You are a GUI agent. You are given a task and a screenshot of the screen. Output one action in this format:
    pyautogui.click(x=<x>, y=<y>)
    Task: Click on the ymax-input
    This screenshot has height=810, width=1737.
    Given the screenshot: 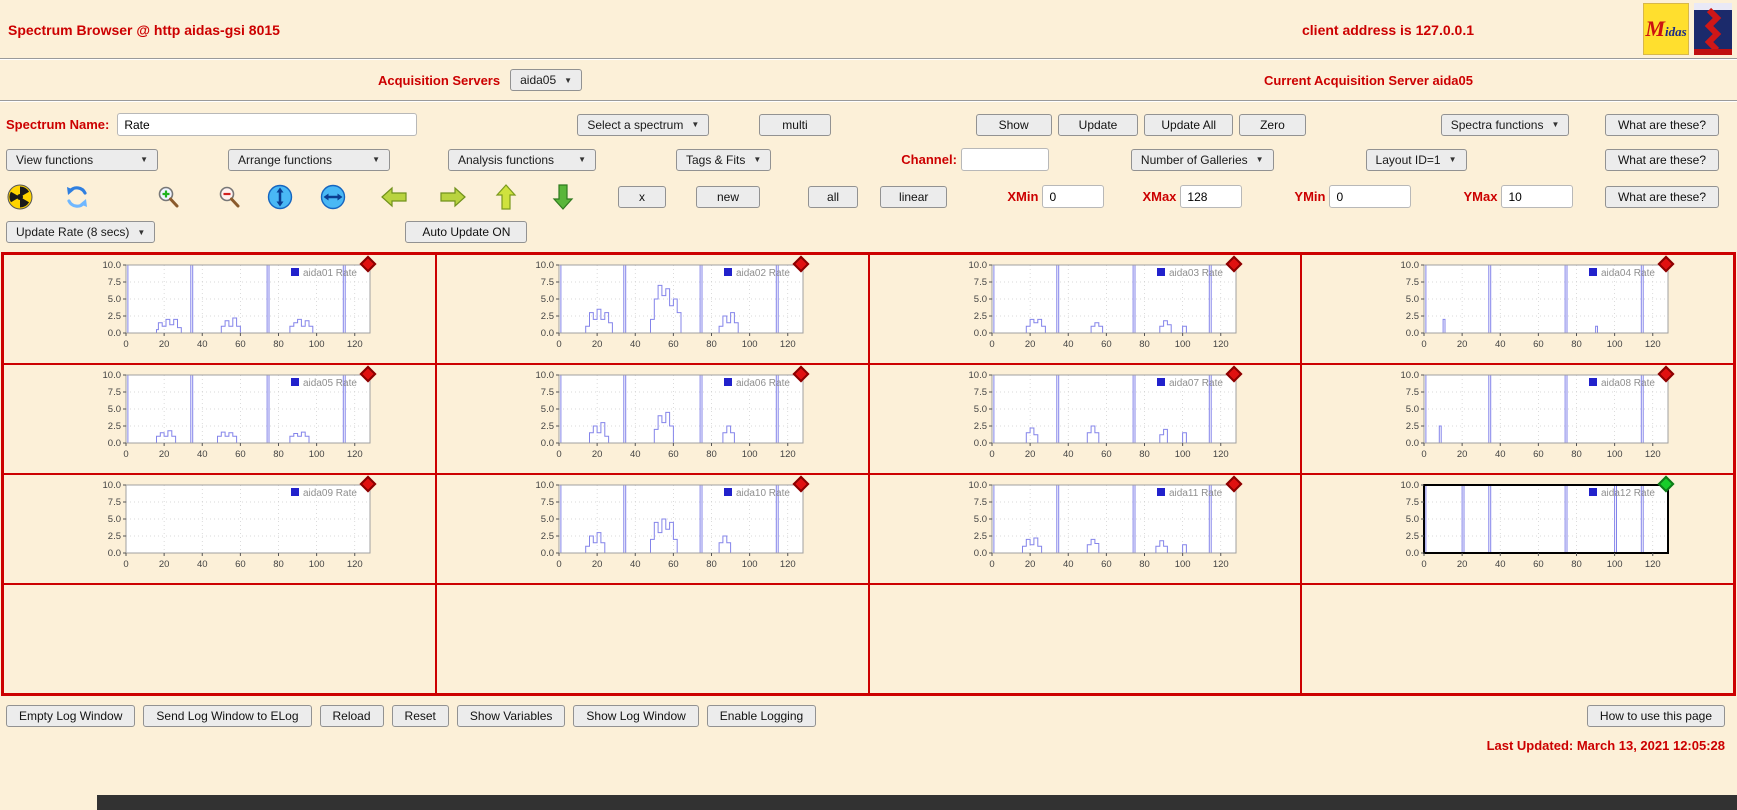 What is the action you would take?
    pyautogui.click(x=1537, y=196)
    